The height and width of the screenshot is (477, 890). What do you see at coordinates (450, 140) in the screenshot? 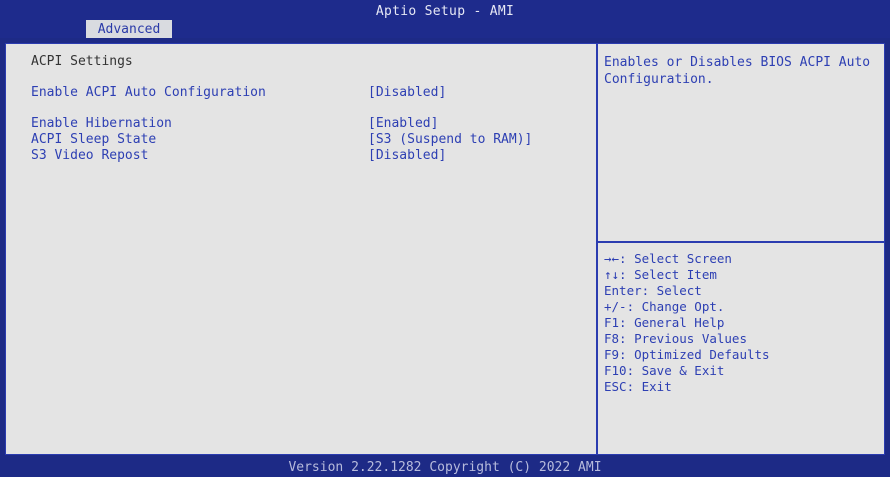
I see `setting-value: [S3 (Suspend to RAM)]` at bounding box center [450, 140].